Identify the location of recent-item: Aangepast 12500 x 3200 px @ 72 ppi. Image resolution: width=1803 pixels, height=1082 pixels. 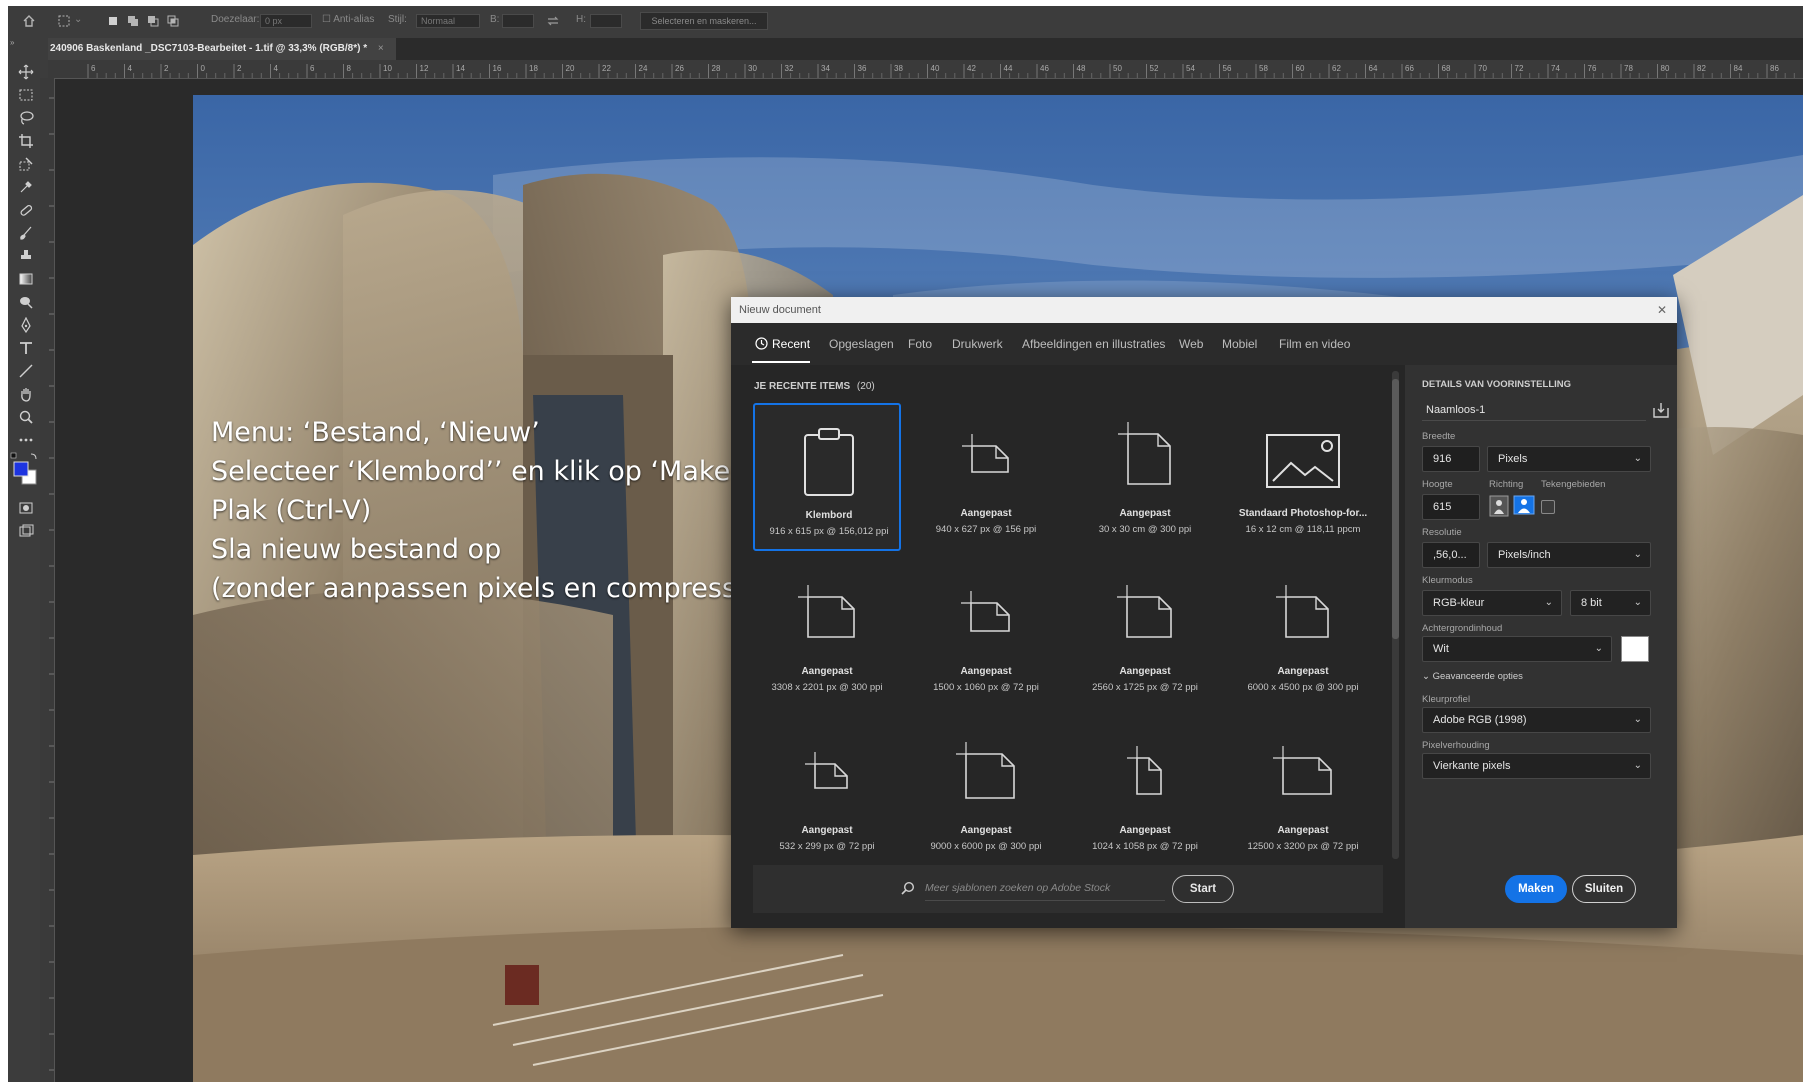
(1303, 794).